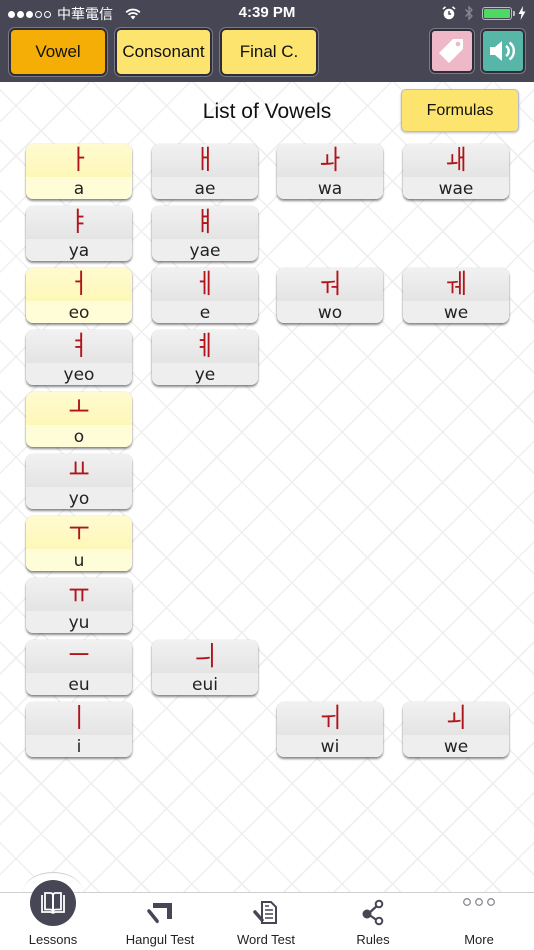  What do you see at coordinates (330, 284) in the screenshot?
I see `vowel-glyph: ㅝ` at bounding box center [330, 284].